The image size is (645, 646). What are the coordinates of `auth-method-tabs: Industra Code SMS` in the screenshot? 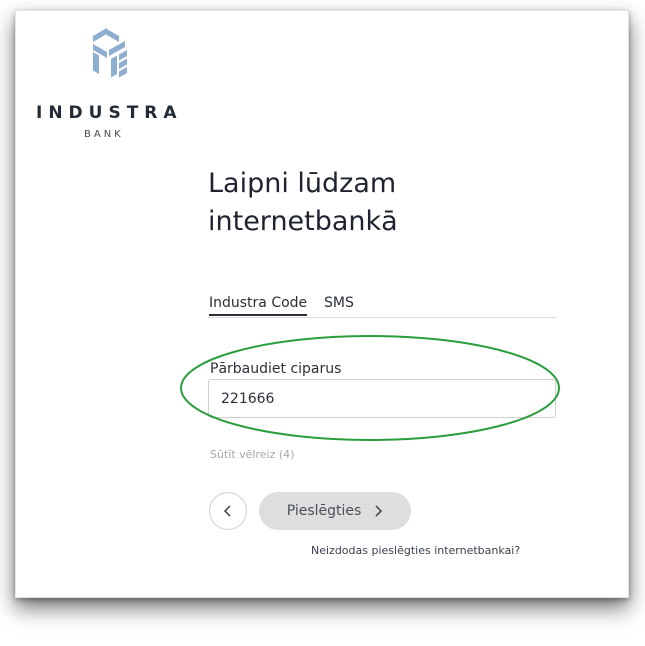 It's located at (382, 306).